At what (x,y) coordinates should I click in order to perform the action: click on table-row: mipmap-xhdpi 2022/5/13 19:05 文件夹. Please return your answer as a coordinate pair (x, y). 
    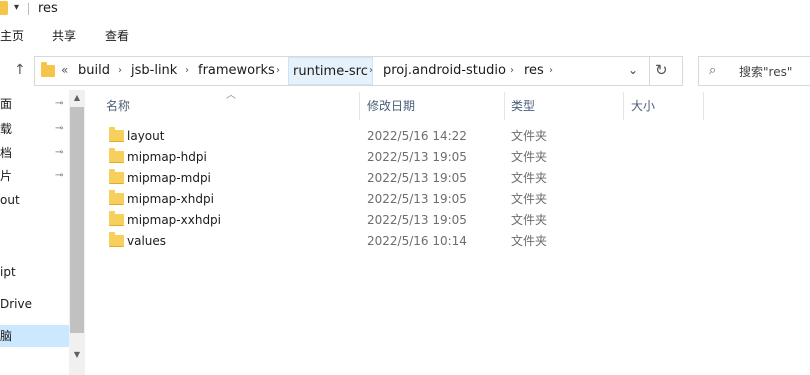
    Looking at the image, I should click on (404, 199).